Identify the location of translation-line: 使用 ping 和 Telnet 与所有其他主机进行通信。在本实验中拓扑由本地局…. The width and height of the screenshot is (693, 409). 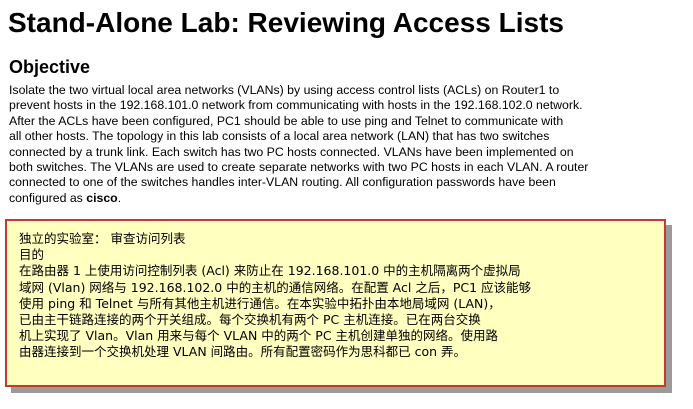
(260, 303).